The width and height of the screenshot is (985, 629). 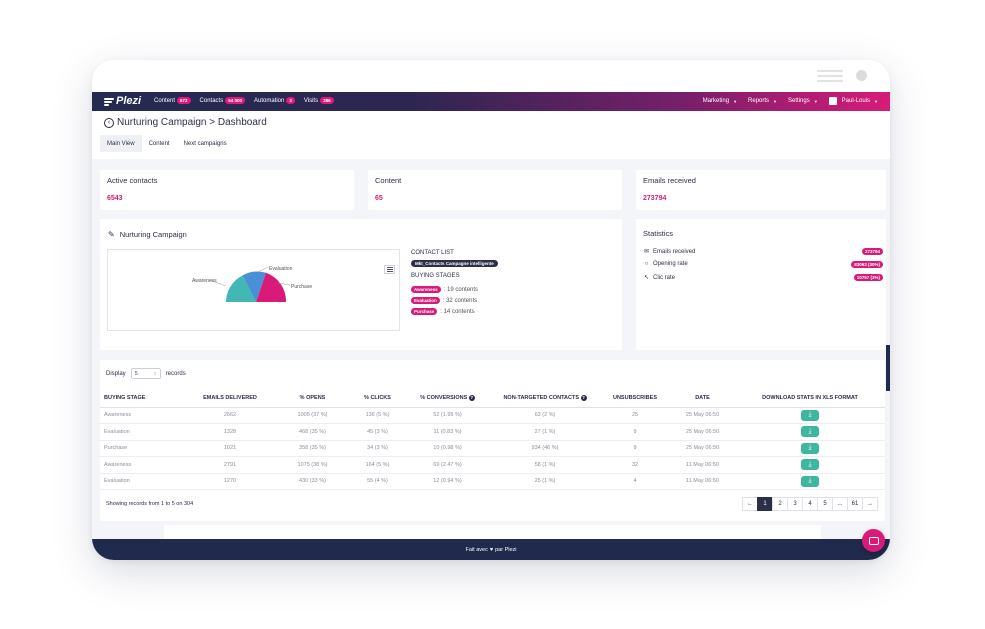 What do you see at coordinates (447, 481) in the screenshot?
I see `cell-conversions: 12 (0.94 %)` at bounding box center [447, 481].